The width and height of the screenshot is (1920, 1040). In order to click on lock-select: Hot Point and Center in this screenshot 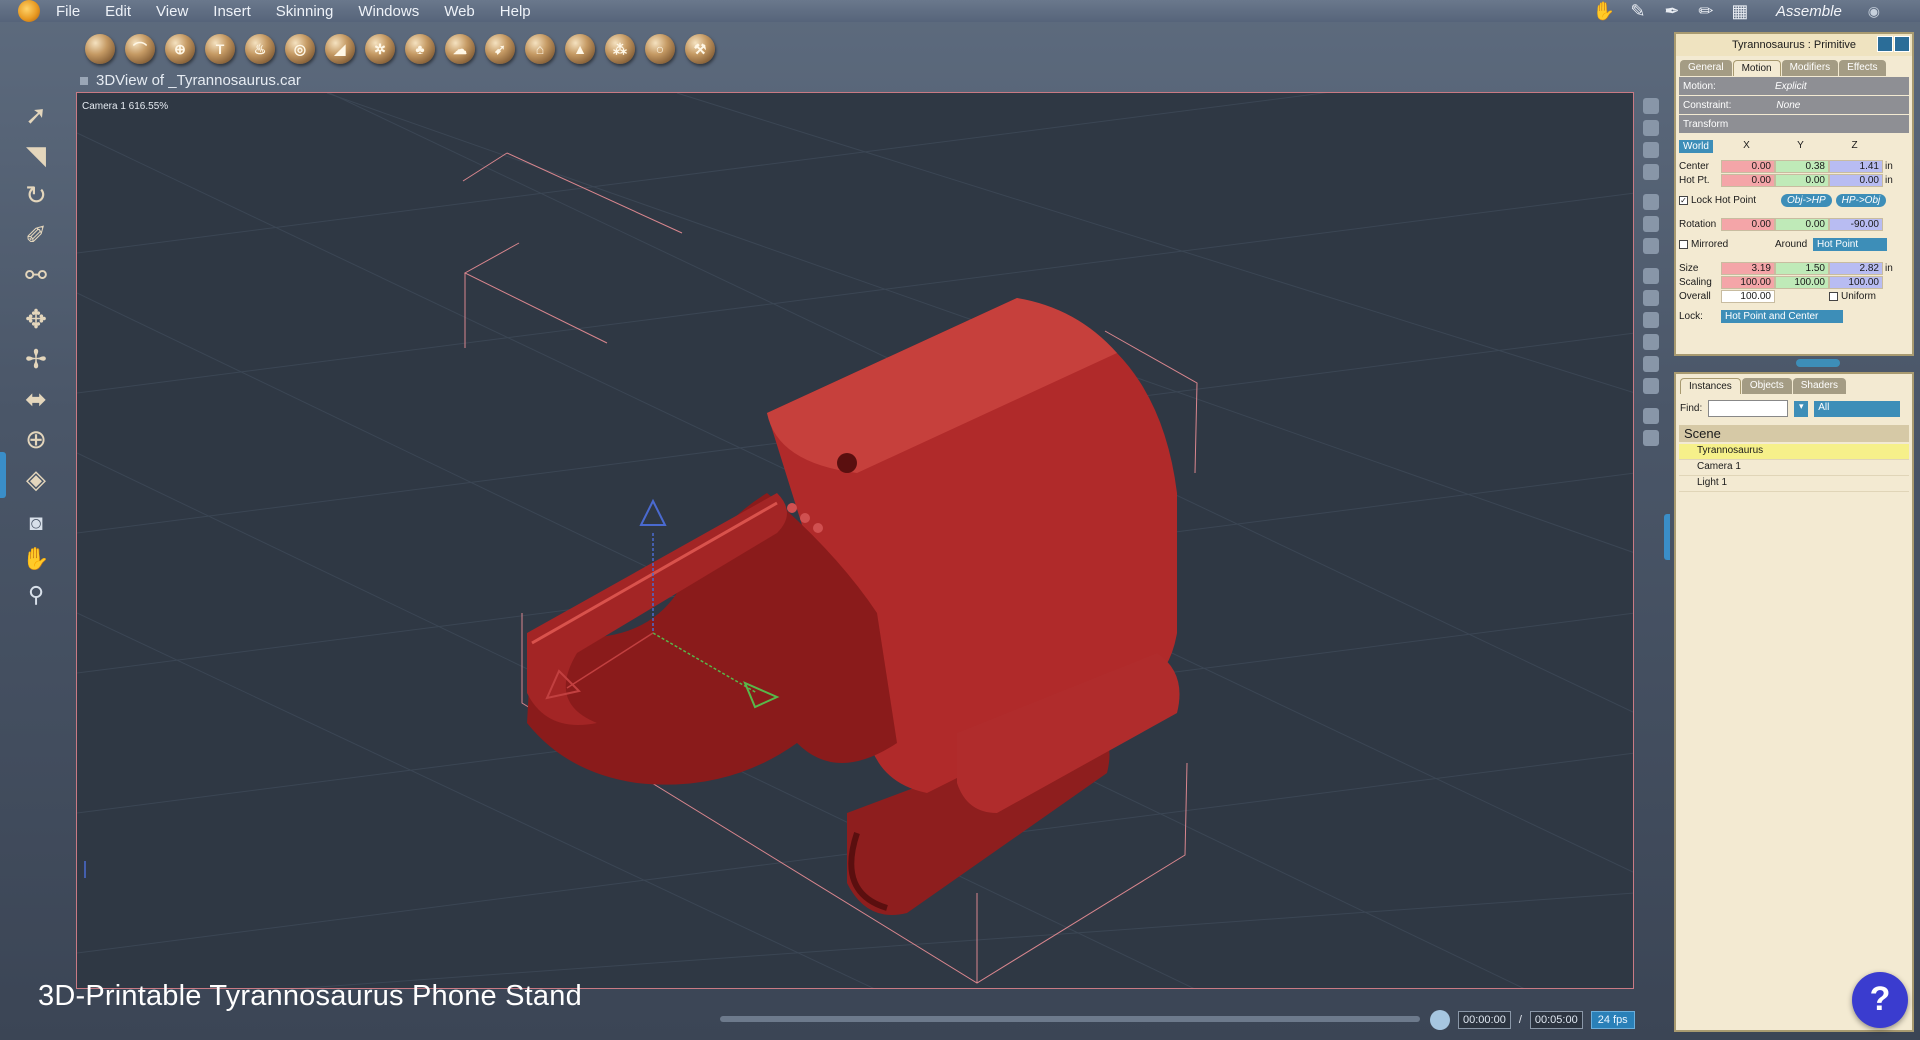, I will do `click(1782, 316)`.